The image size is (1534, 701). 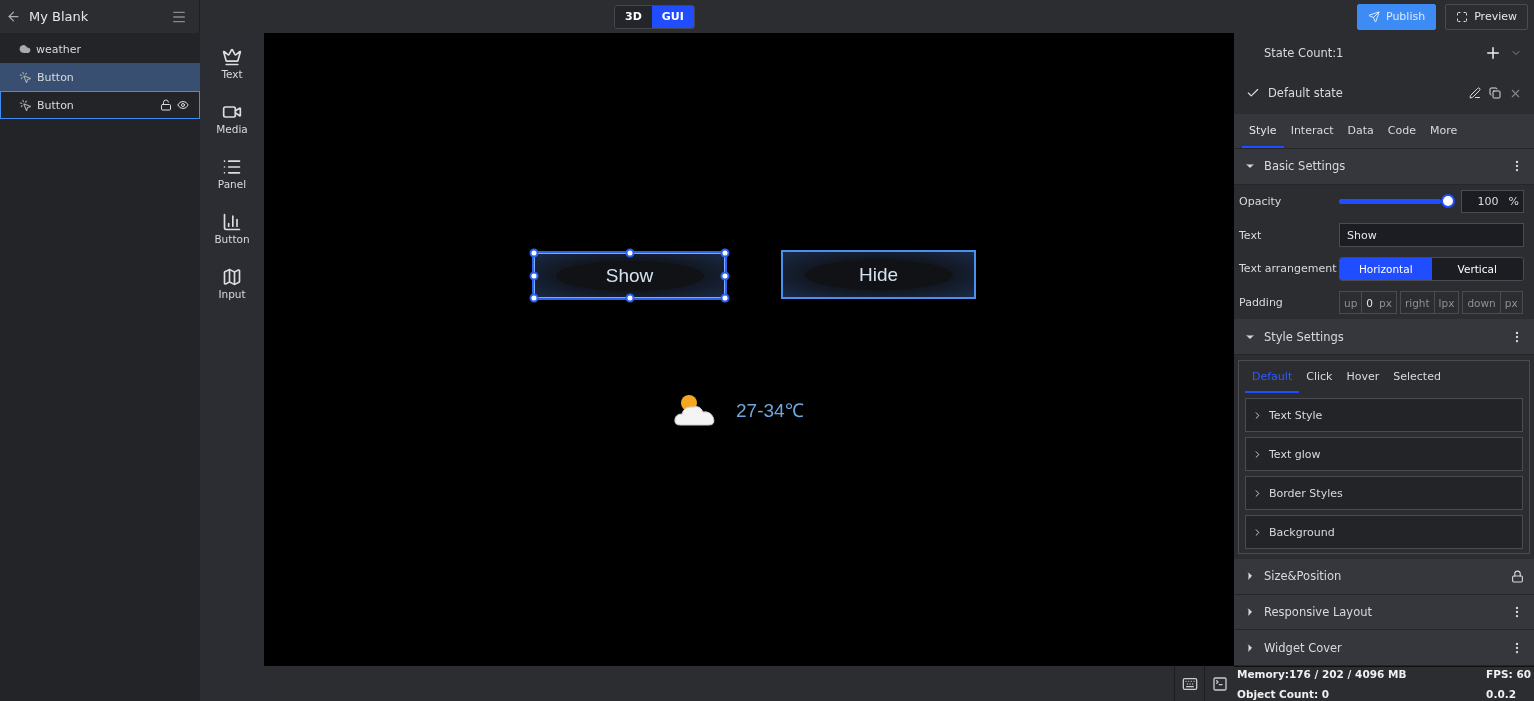 What do you see at coordinates (1417, 377) in the screenshot?
I see `state-tab: Selected` at bounding box center [1417, 377].